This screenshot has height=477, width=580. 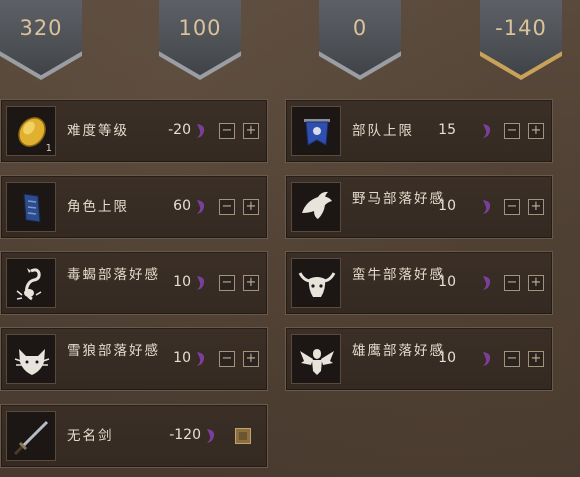 I want to click on blue-book-icon, so click(x=32, y=208).